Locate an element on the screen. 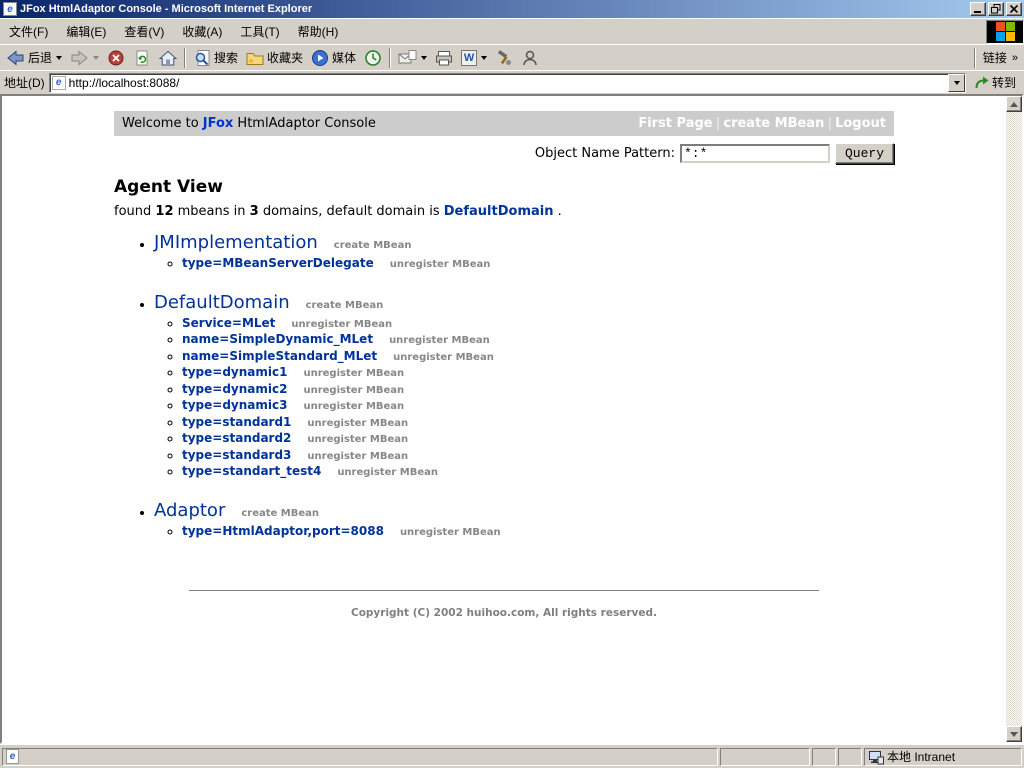  minimize-button is located at coordinates (978, 9).